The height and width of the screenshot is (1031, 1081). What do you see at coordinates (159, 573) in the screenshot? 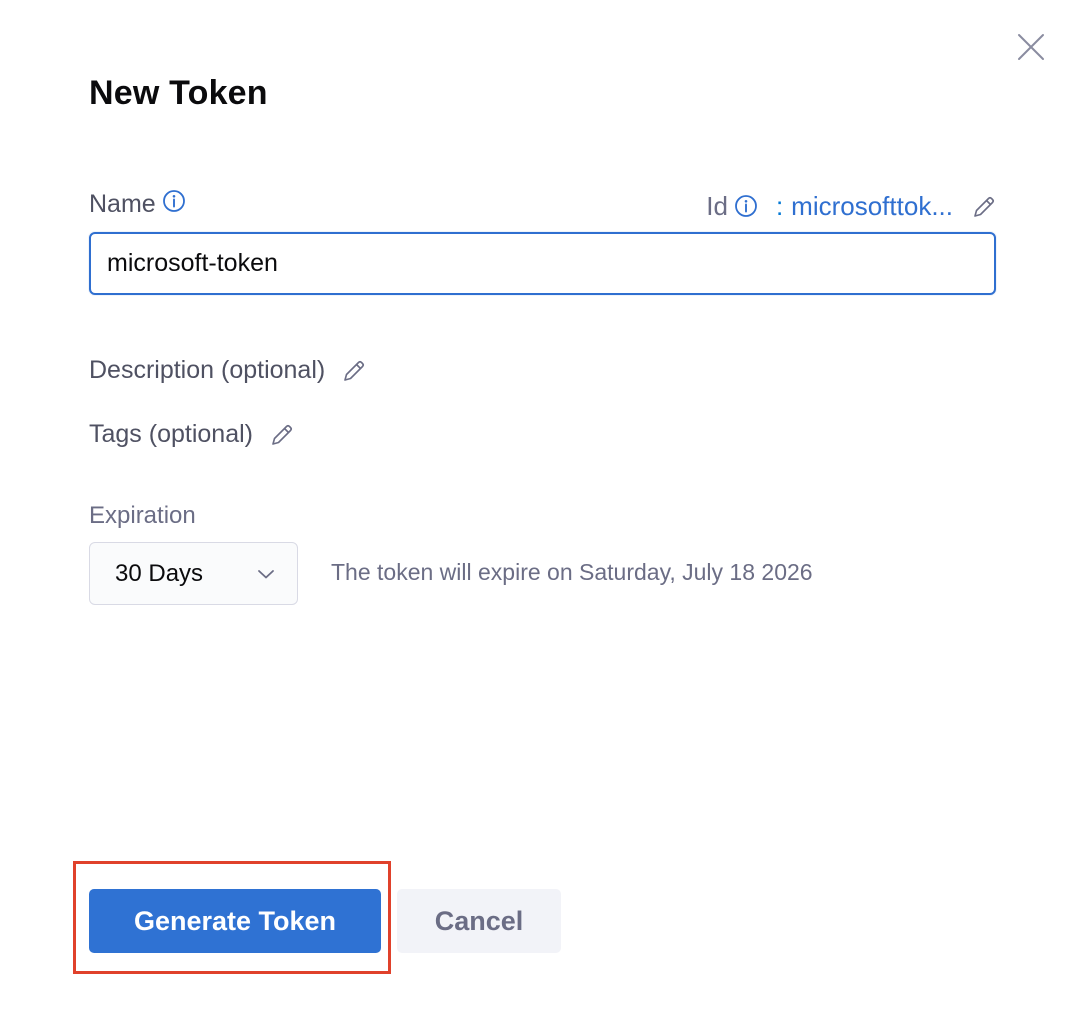
I see `expiration-selected-value: 30 Days` at bounding box center [159, 573].